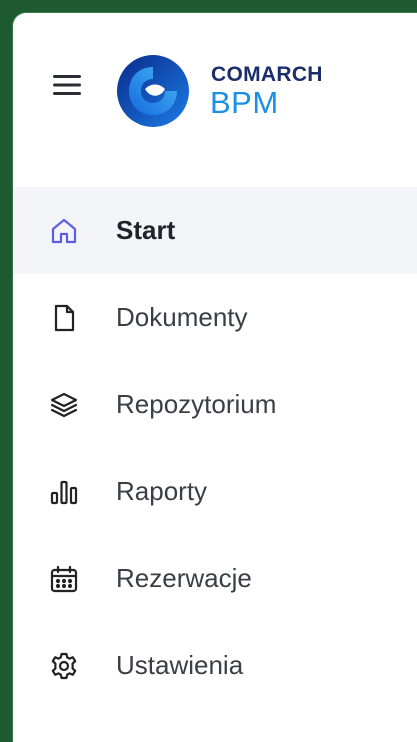 The image size is (417, 742). I want to click on bar-chart-icon, so click(64, 492).